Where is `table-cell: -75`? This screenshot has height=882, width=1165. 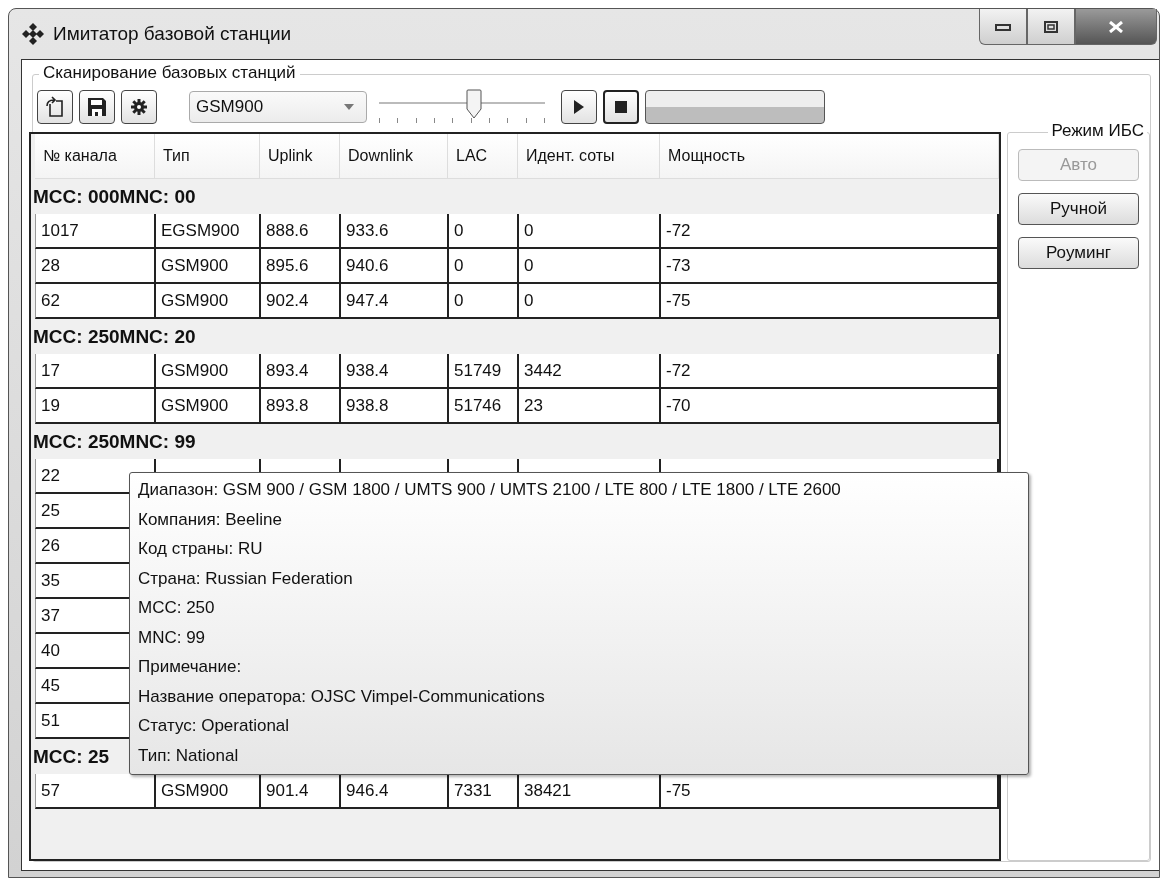
table-cell: -75 is located at coordinates (830, 300).